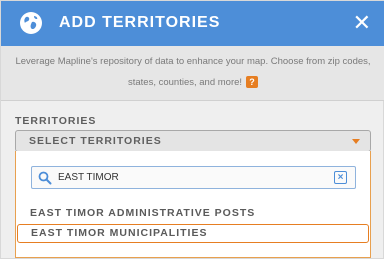 The height and width of the screenshot is (259, 384). Describe the element at coordinates (193, 141) in the screenshot. I see `territories-select: SELECT TERRITORIES` at that location.